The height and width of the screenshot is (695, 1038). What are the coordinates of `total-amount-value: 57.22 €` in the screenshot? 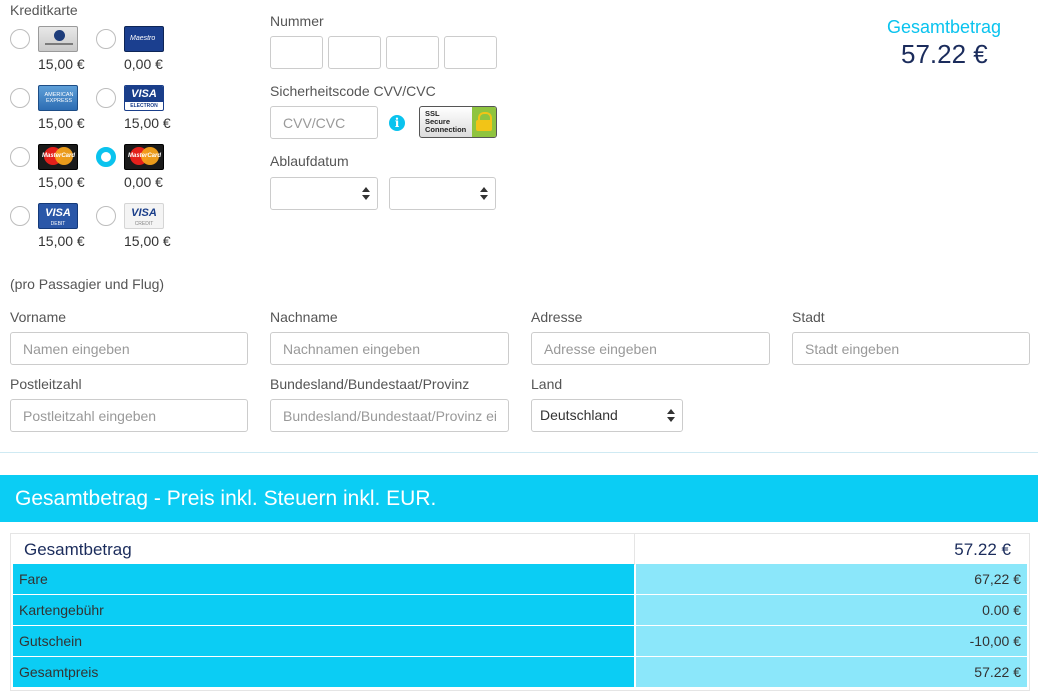 It's located at (944, 54).